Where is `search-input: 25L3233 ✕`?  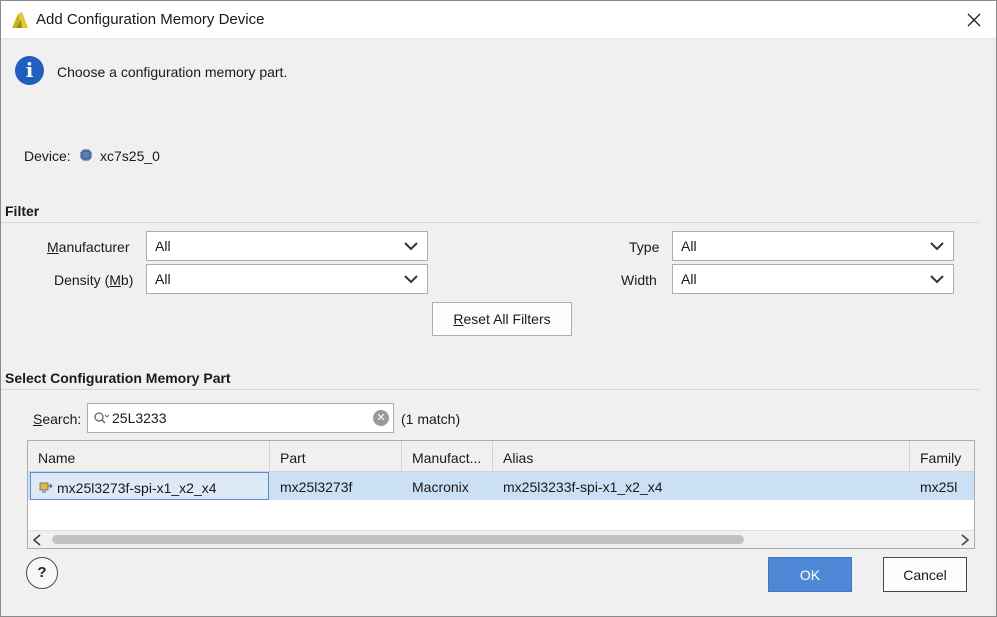 search-input: 25L3233 ✕ is located at coordinates (240, 418).